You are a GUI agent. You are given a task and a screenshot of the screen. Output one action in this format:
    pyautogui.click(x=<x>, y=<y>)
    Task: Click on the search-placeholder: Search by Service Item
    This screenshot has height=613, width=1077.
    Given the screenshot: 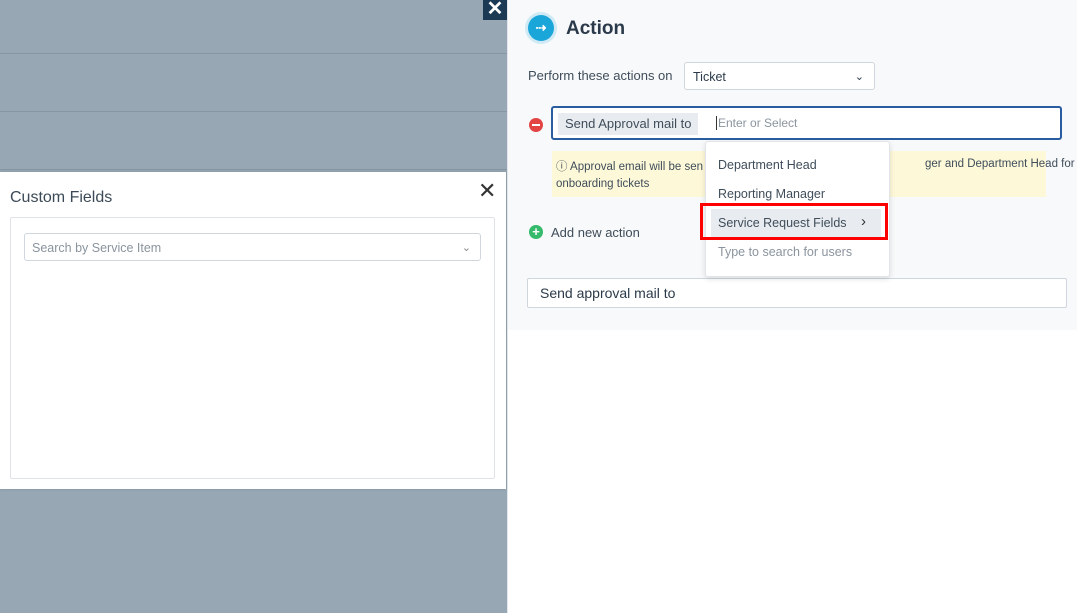 What is the action you would take?
    pyautogui.click(x=97, y=248)
    